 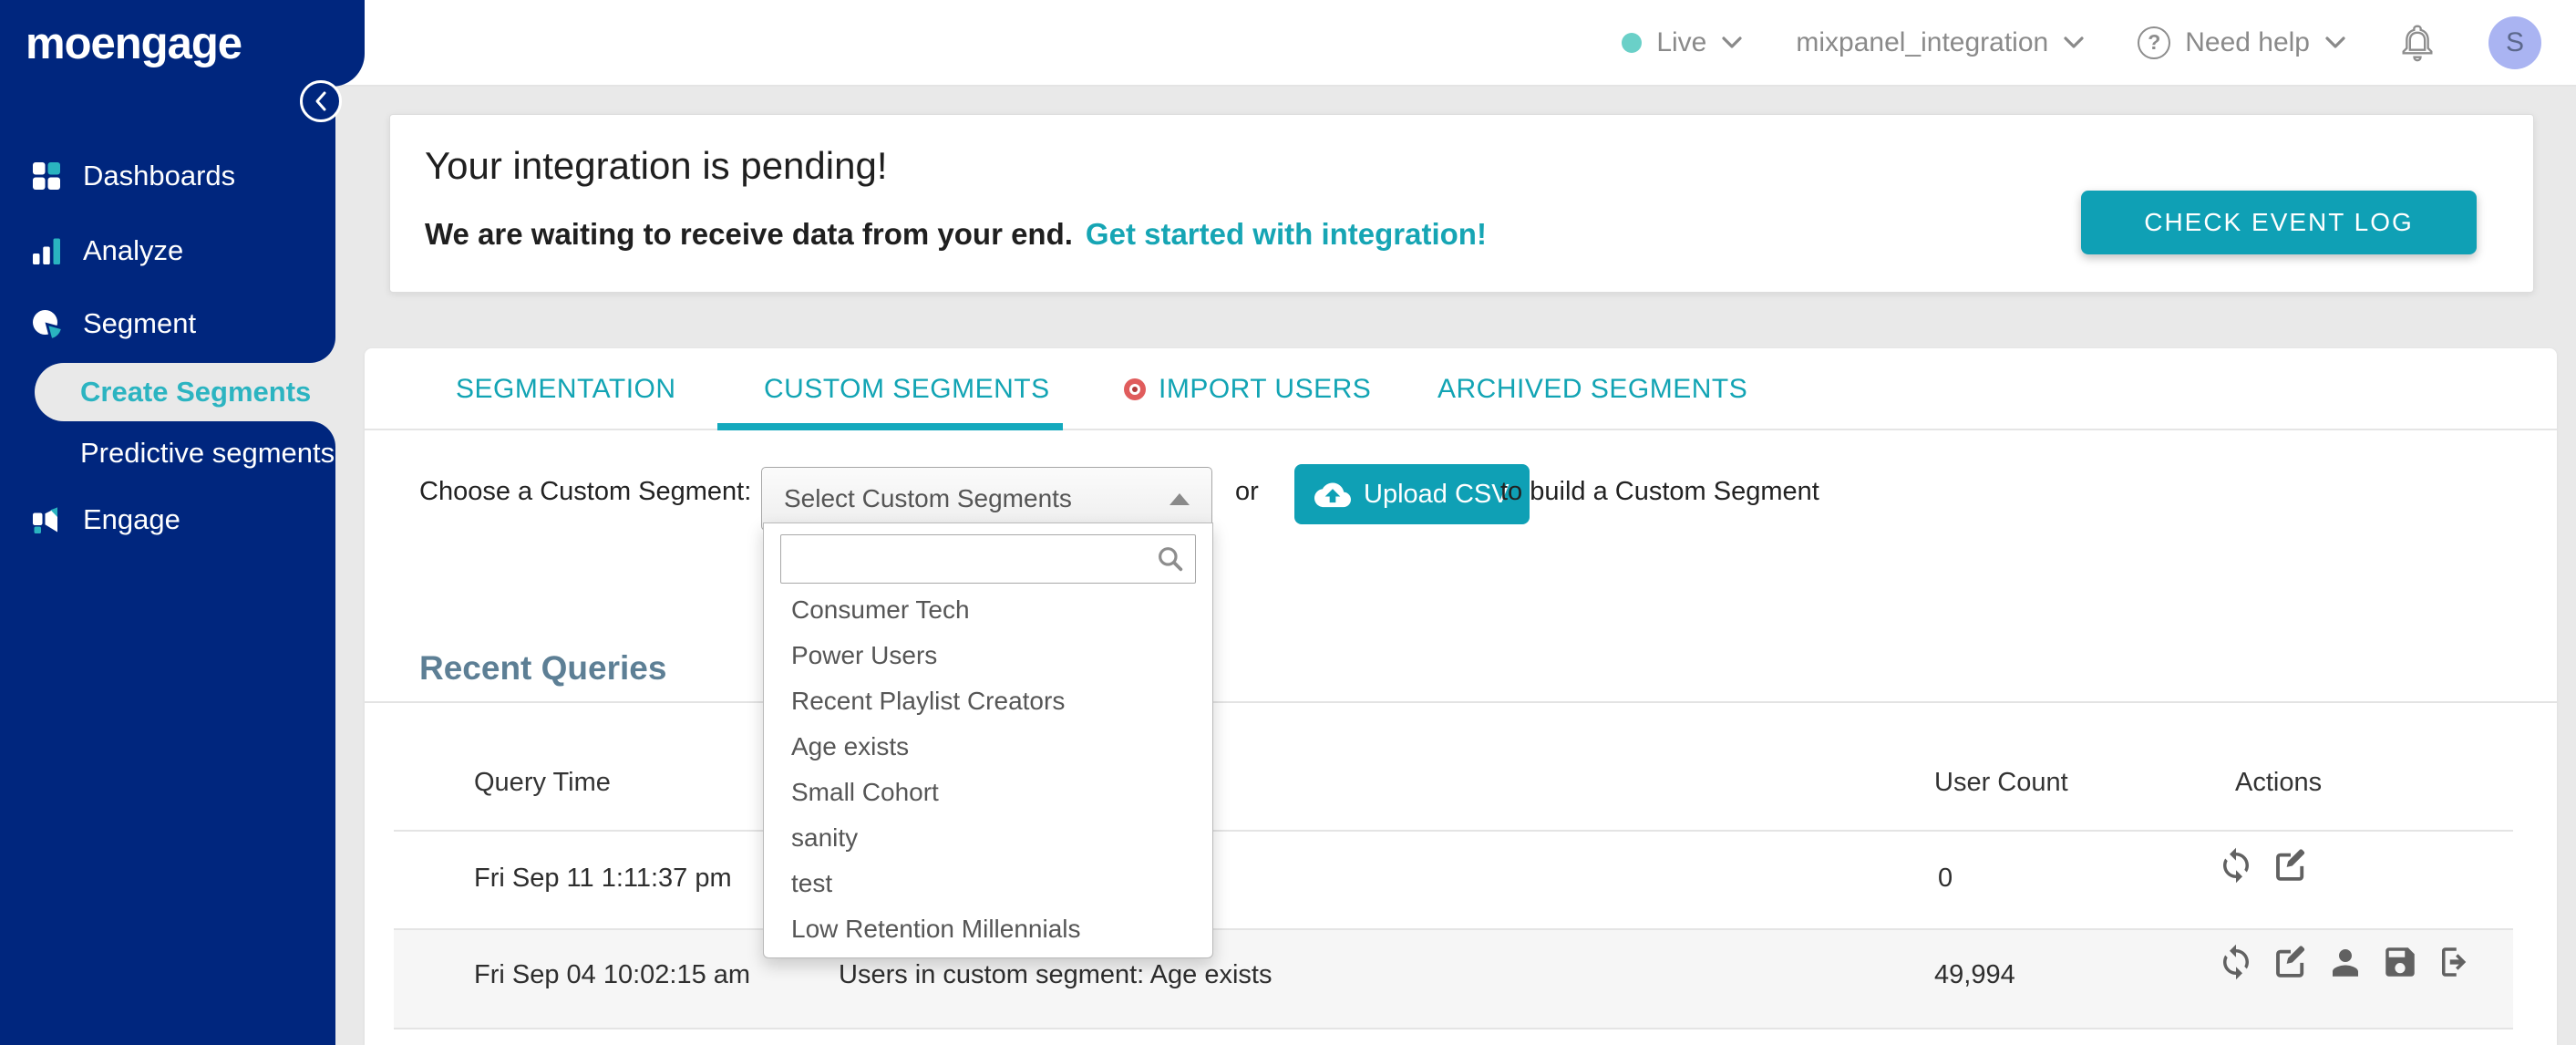 What do you see at coordinates (890, 426) in the screenshot?
I see `active-tab-underline` at bounding box center [890, 426].